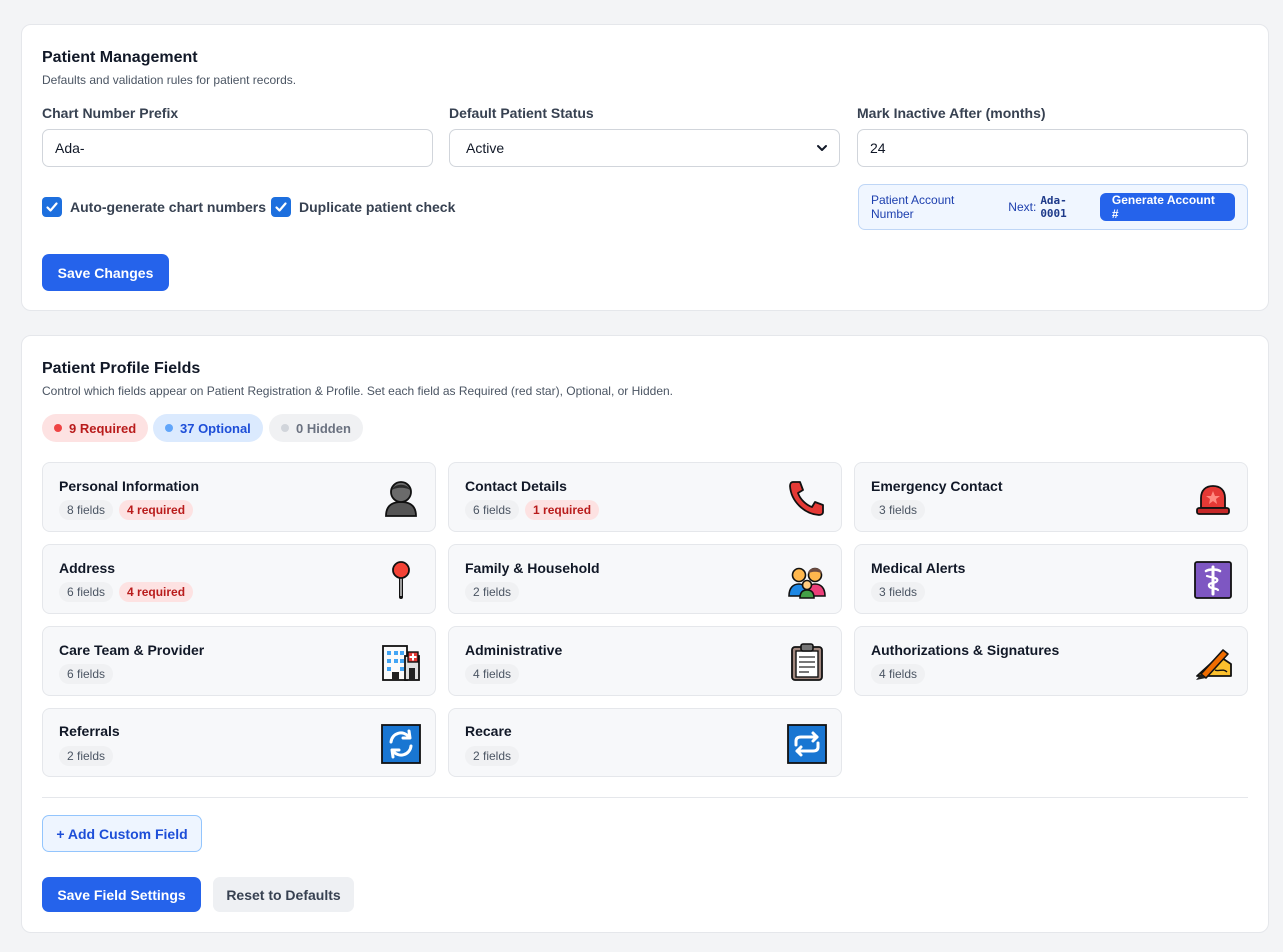  Describe the element at coordinates (913, 207) in the screenshot. I see `account-number-label: Patient Account Number` at that location.